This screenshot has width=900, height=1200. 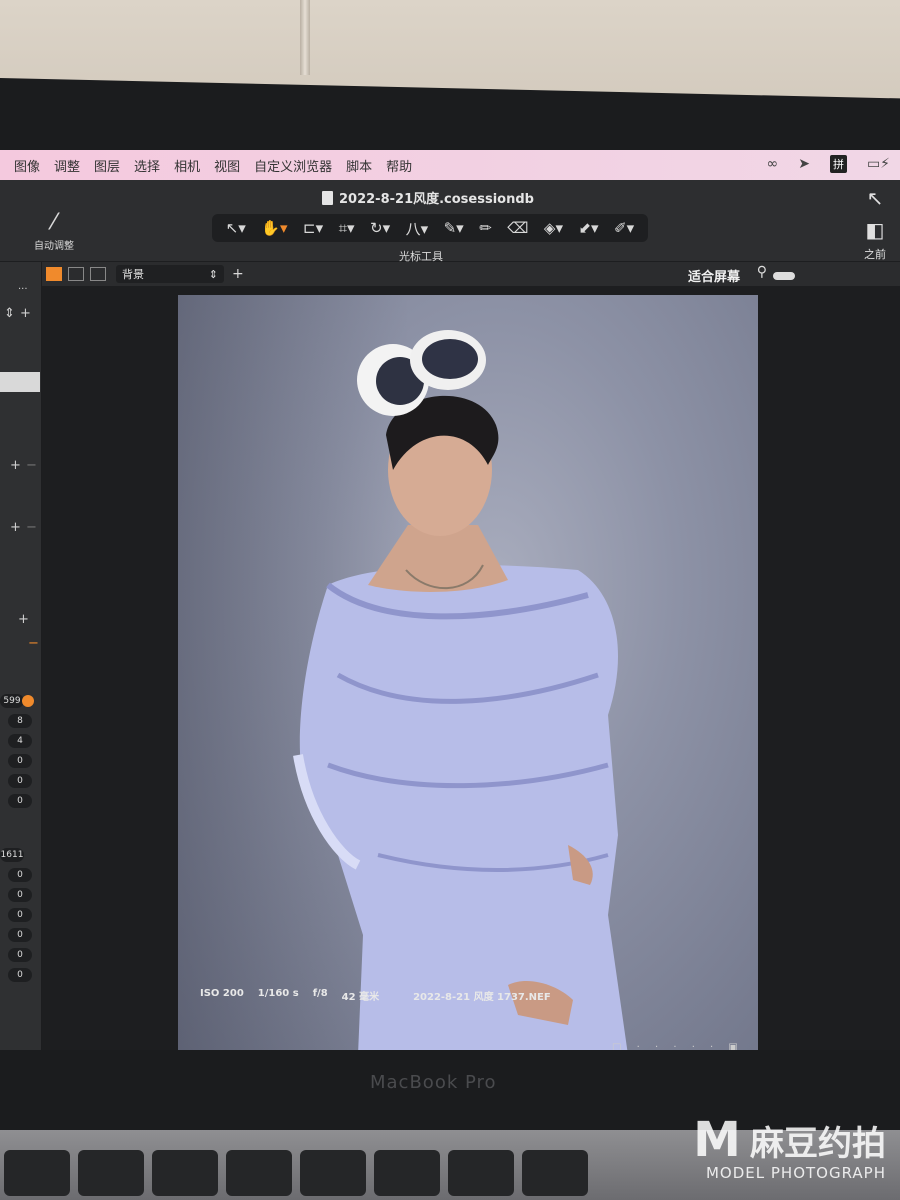 I want to click on right-tools: ↖ ◧ 之前, so click(x=875, y=224).